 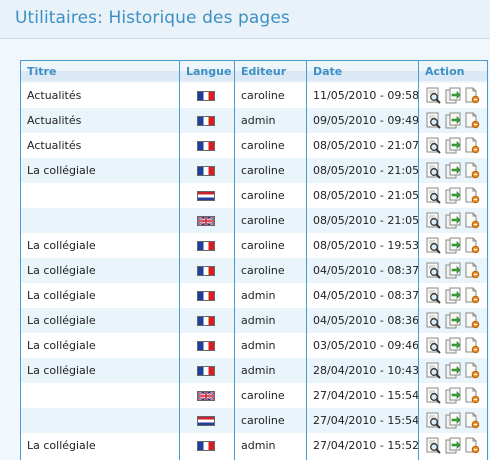 What do you see at coordinates (41, 71) in the screenshot?
I see `column-header-titre: Titre` at bounding box center [41, 71].